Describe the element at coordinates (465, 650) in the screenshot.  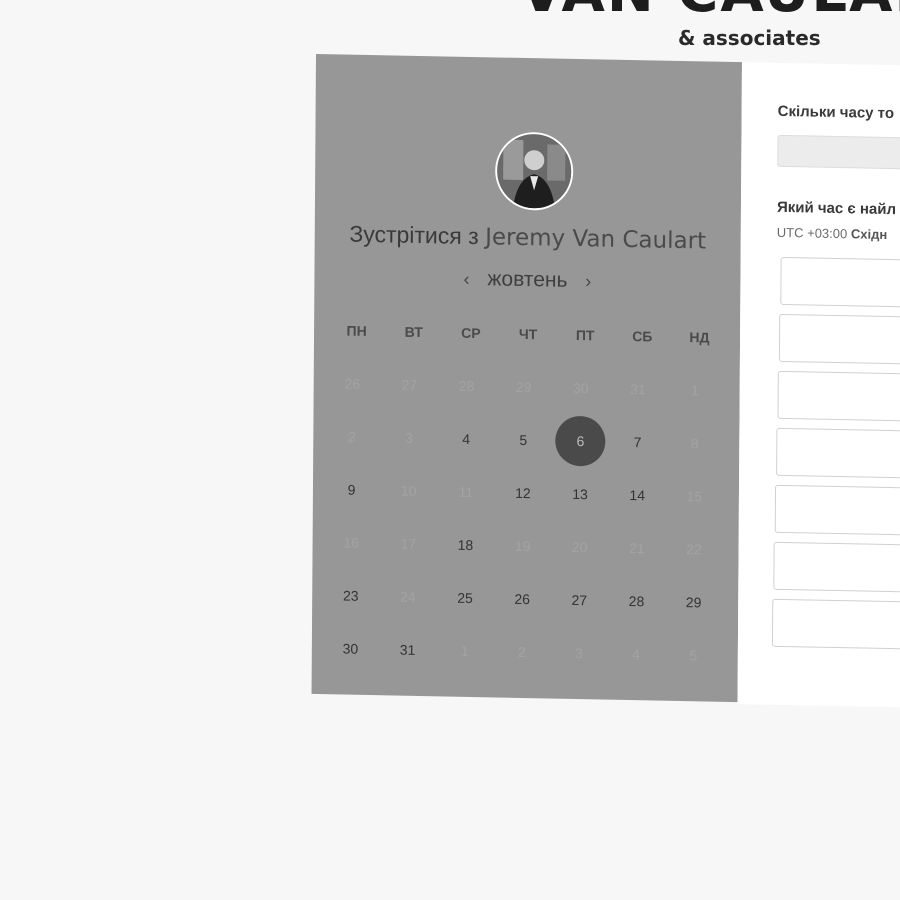
I see `calendar-day: 1` at that location.